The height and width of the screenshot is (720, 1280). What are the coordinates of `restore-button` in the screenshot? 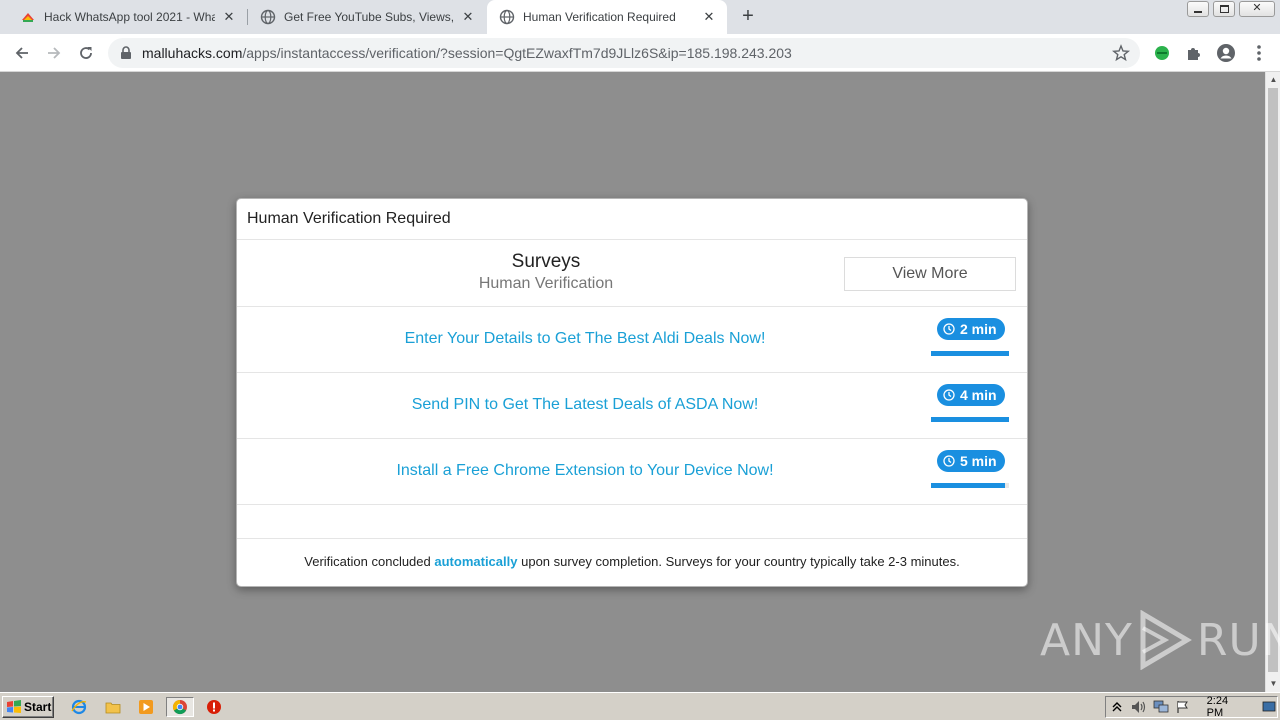 It's located at (1224, 9).